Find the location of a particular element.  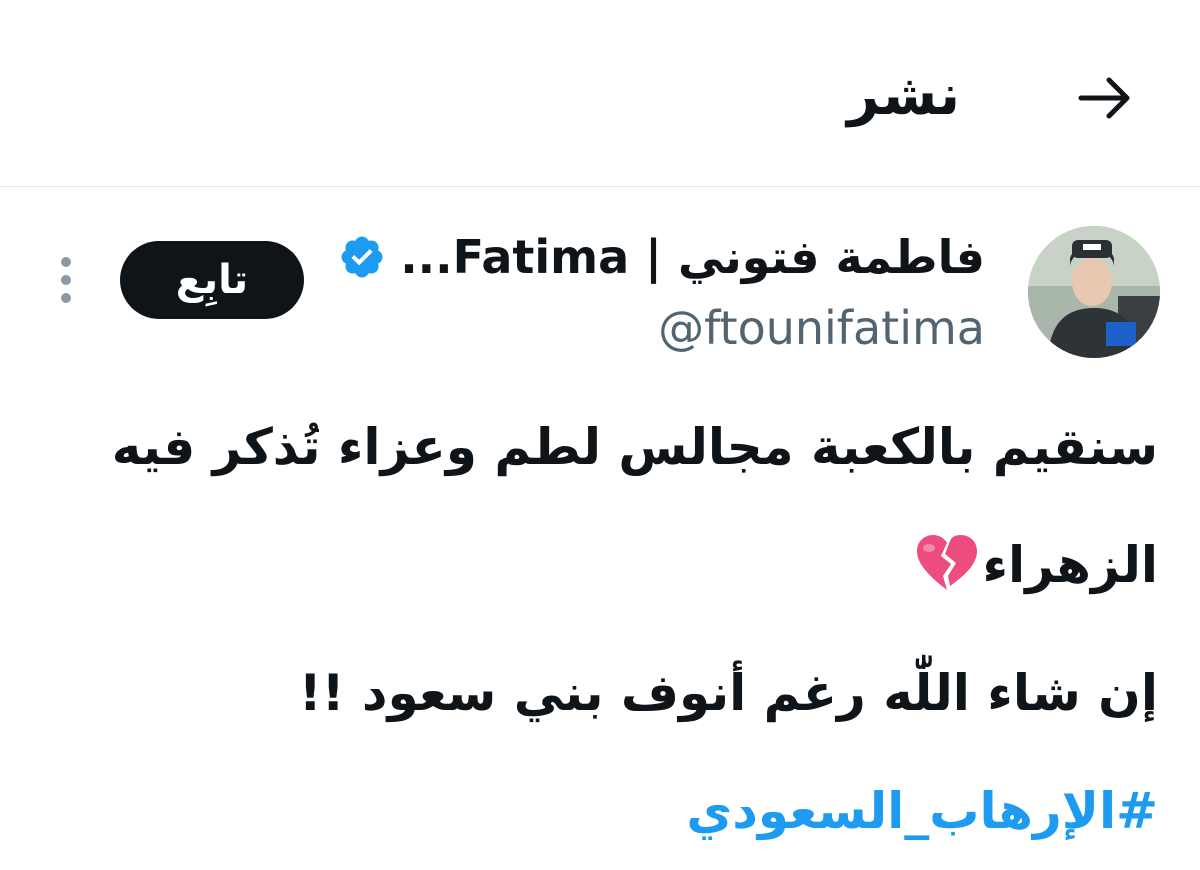

page-title: نشر is located at coordinates (903, 95).